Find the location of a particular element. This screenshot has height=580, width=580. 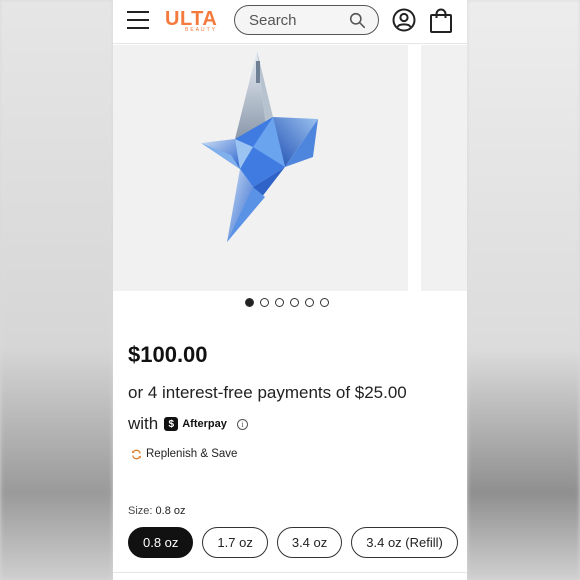

replenish-label: Replenish & Save is located at coordinates (192, 454).